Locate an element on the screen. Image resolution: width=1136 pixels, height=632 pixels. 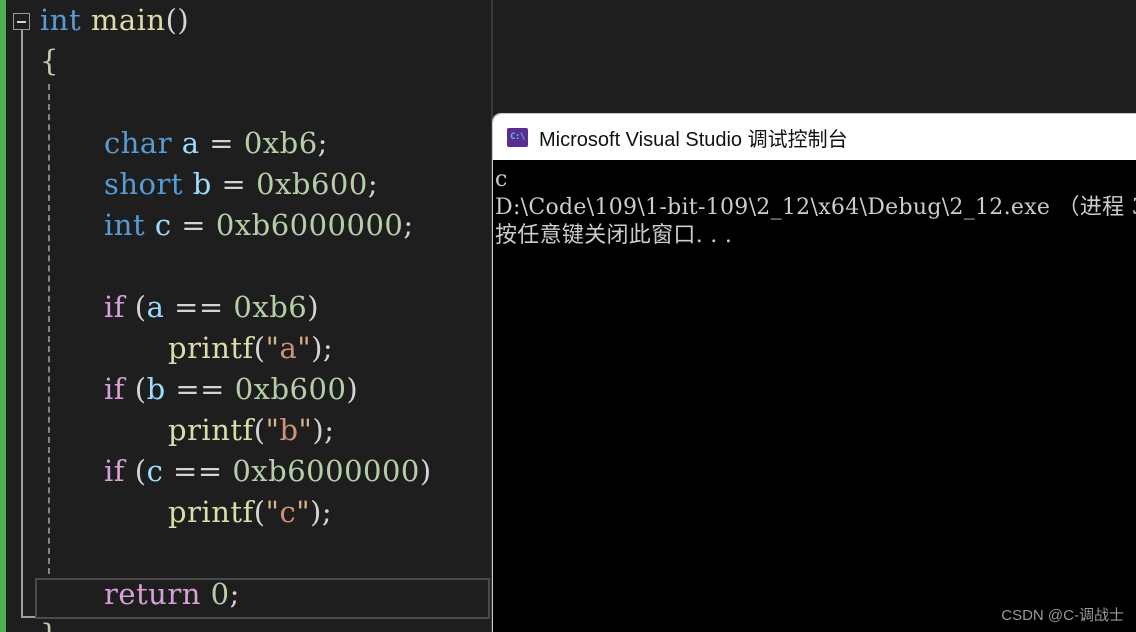
code-line: return 0; is located at coordinates (246, 594).